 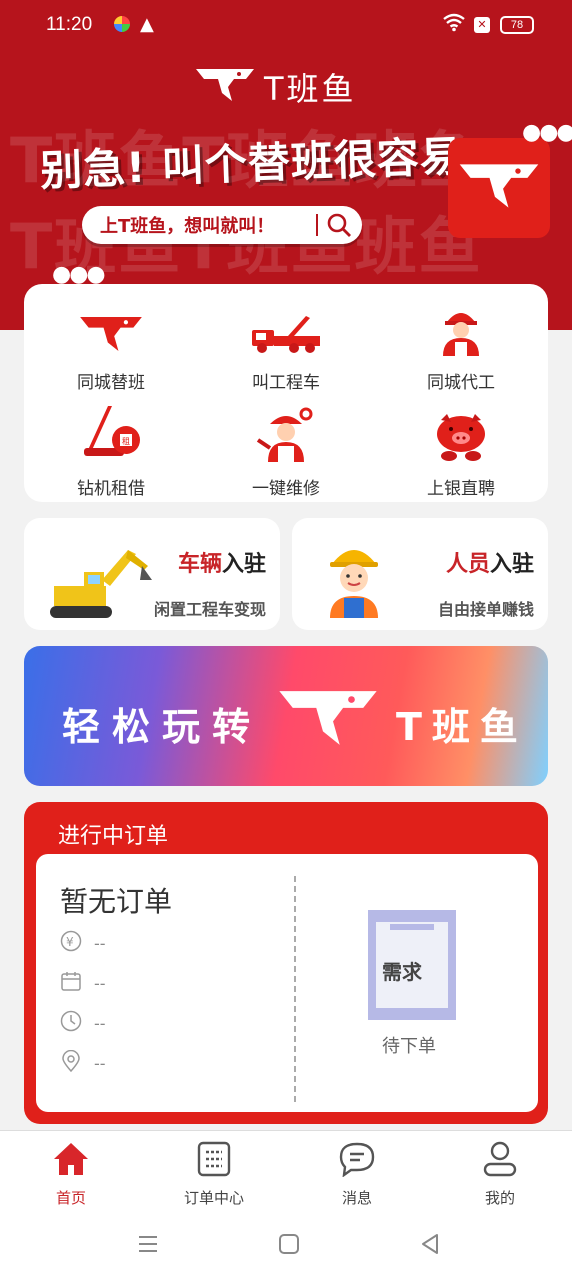 What do you see at coordinates (317, 225) in the screenshot?
I see `search-divider` at bounding box center [317, 225].